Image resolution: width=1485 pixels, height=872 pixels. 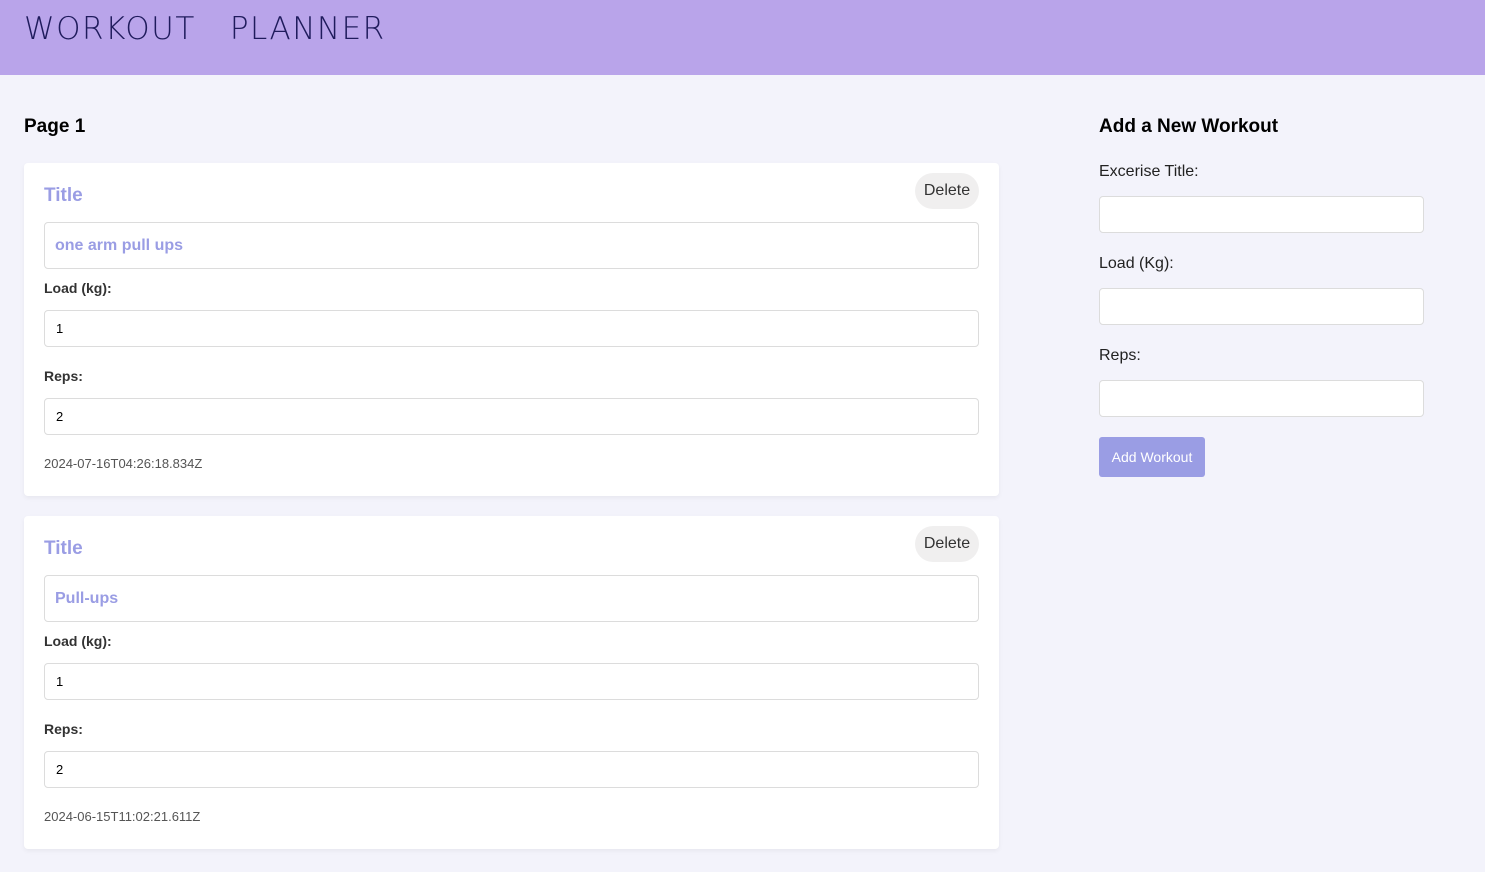 I want to click on add-workout-button: Add Workout, so click(x=1152, y=457).